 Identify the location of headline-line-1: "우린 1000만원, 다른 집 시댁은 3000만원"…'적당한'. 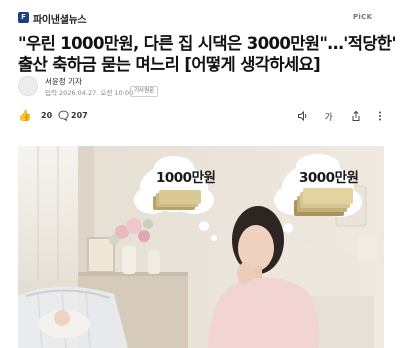
(207, 43).